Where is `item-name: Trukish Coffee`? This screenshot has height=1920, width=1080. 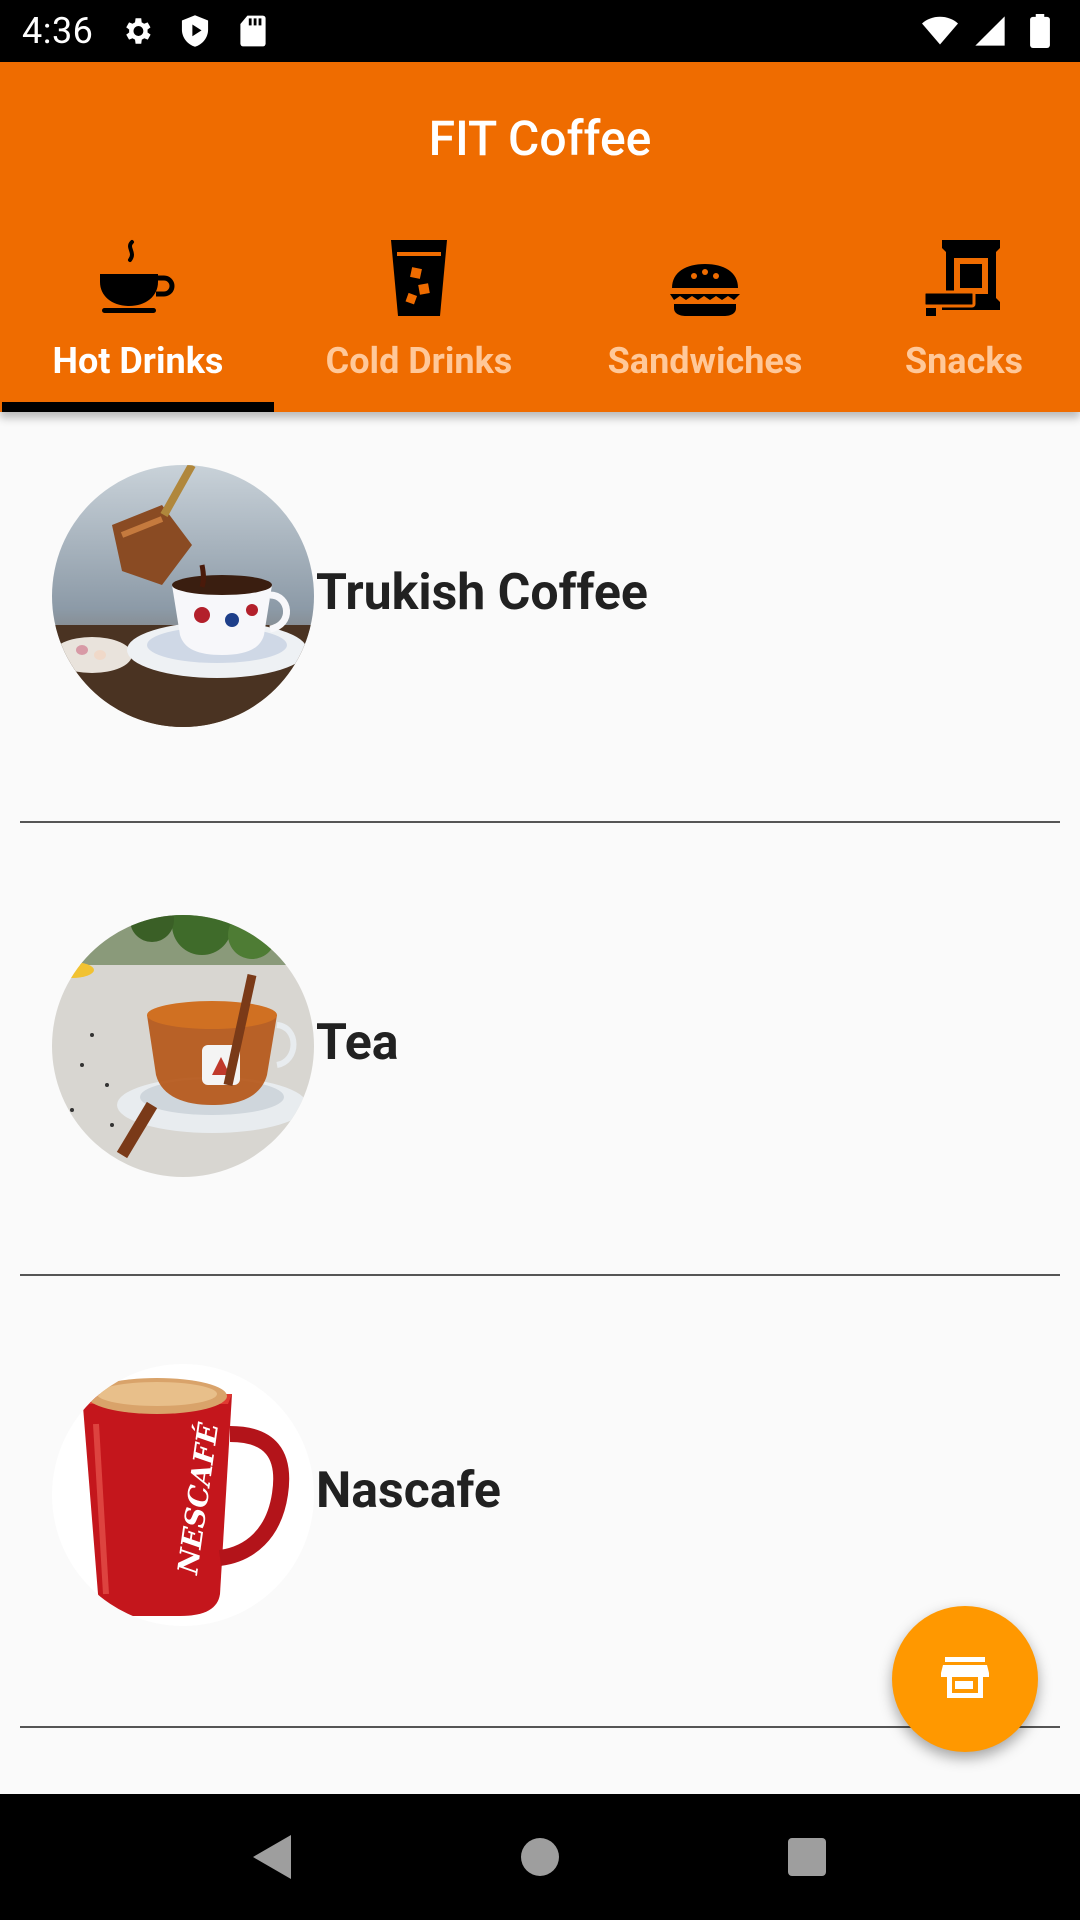
item-name: Trukish Coffee is located at coordinates (482, 593).